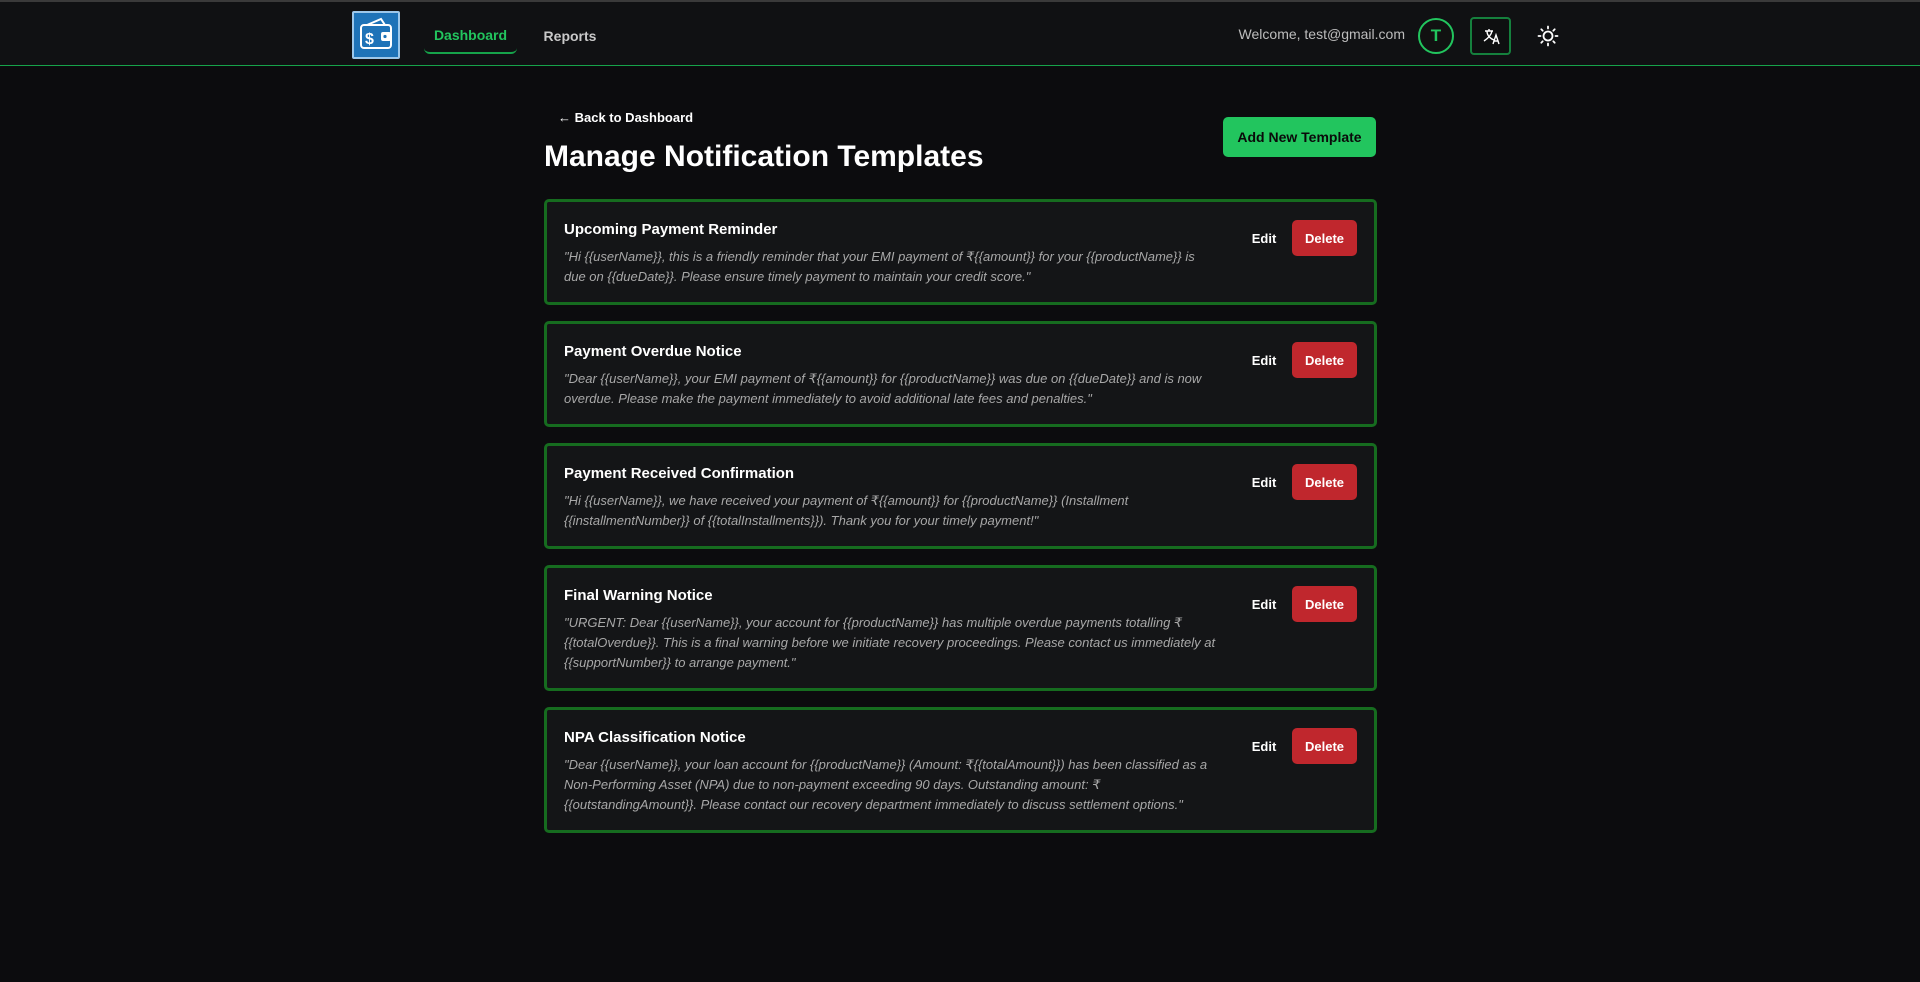 Image resolution: width=1920 pixels, height=982 pixels. Describe the element at coordinates (470, 36) in the screenshot. I see `nav-dashboard: Dashboard` at that location.